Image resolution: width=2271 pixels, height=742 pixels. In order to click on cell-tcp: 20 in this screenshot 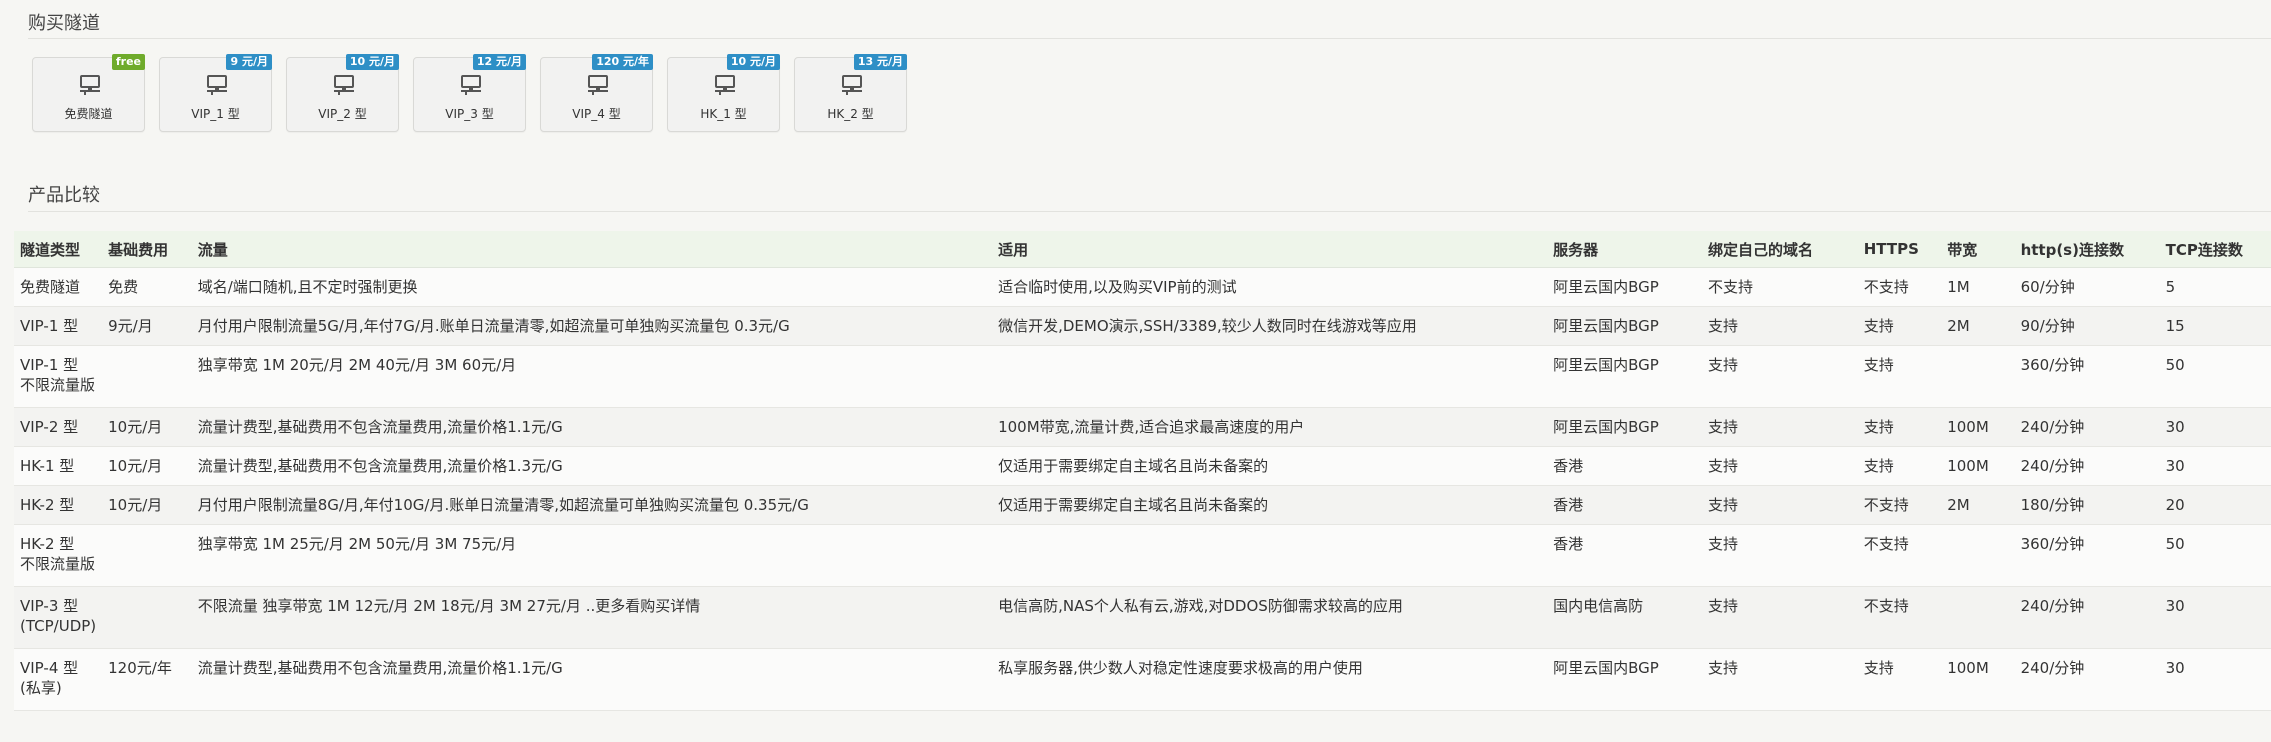, I will do `click(2215, 505)`.